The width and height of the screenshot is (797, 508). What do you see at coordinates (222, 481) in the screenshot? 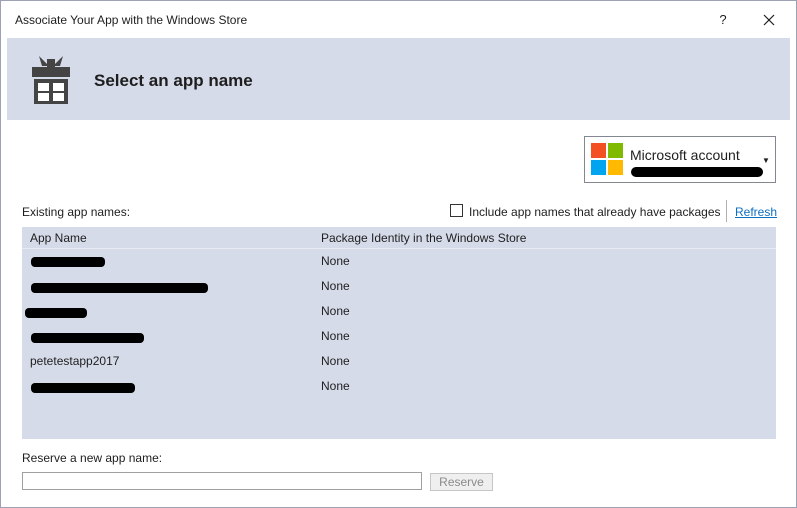
I see `new-app-name-input` at bounding box center [222, 481].